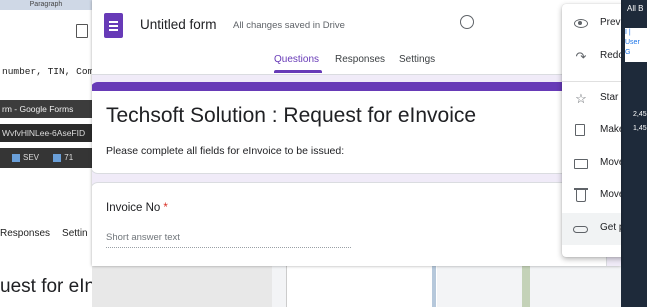 Image resolution: width=647 pixels, height=307 pixels. What do you see at coordinates (591, 229) in the screenshot?
I see `menu-item-get-pre-filled-link: Get pre-filled link` at bounding box center [591, 229].